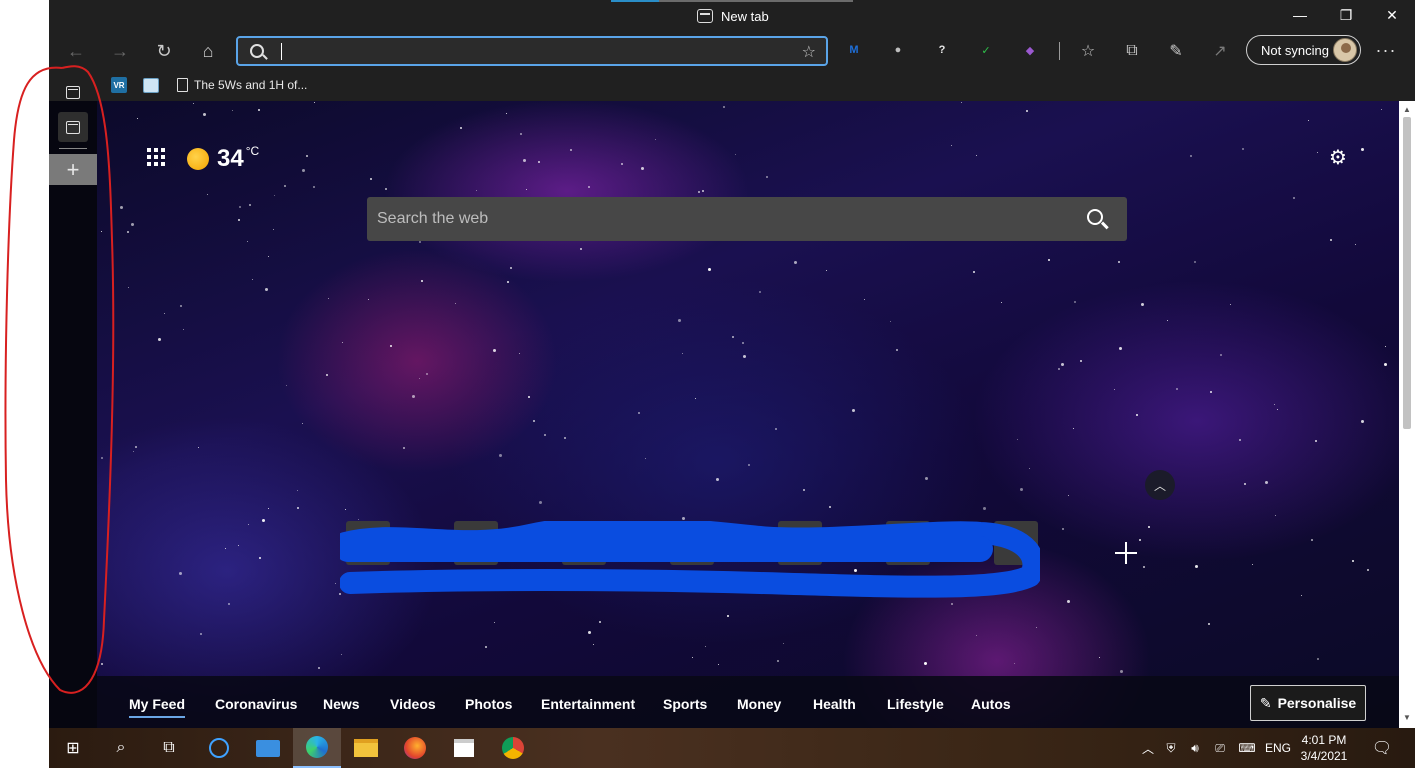 Image resolution: width=1415 pixels, height=768 pixels. What do you see at coordinates (1176, 51) in the screenshot?
I see `web-capture-icon: ✎` at bounding box center [1176, 51].